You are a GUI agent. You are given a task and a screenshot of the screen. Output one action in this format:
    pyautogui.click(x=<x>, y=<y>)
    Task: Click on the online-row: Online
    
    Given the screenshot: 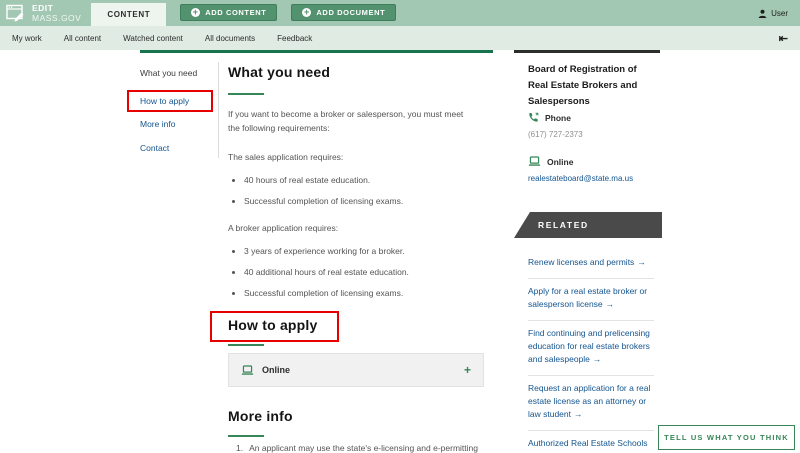 What is the action you would take?
    pyautogui.click(x=550, y=161)
    